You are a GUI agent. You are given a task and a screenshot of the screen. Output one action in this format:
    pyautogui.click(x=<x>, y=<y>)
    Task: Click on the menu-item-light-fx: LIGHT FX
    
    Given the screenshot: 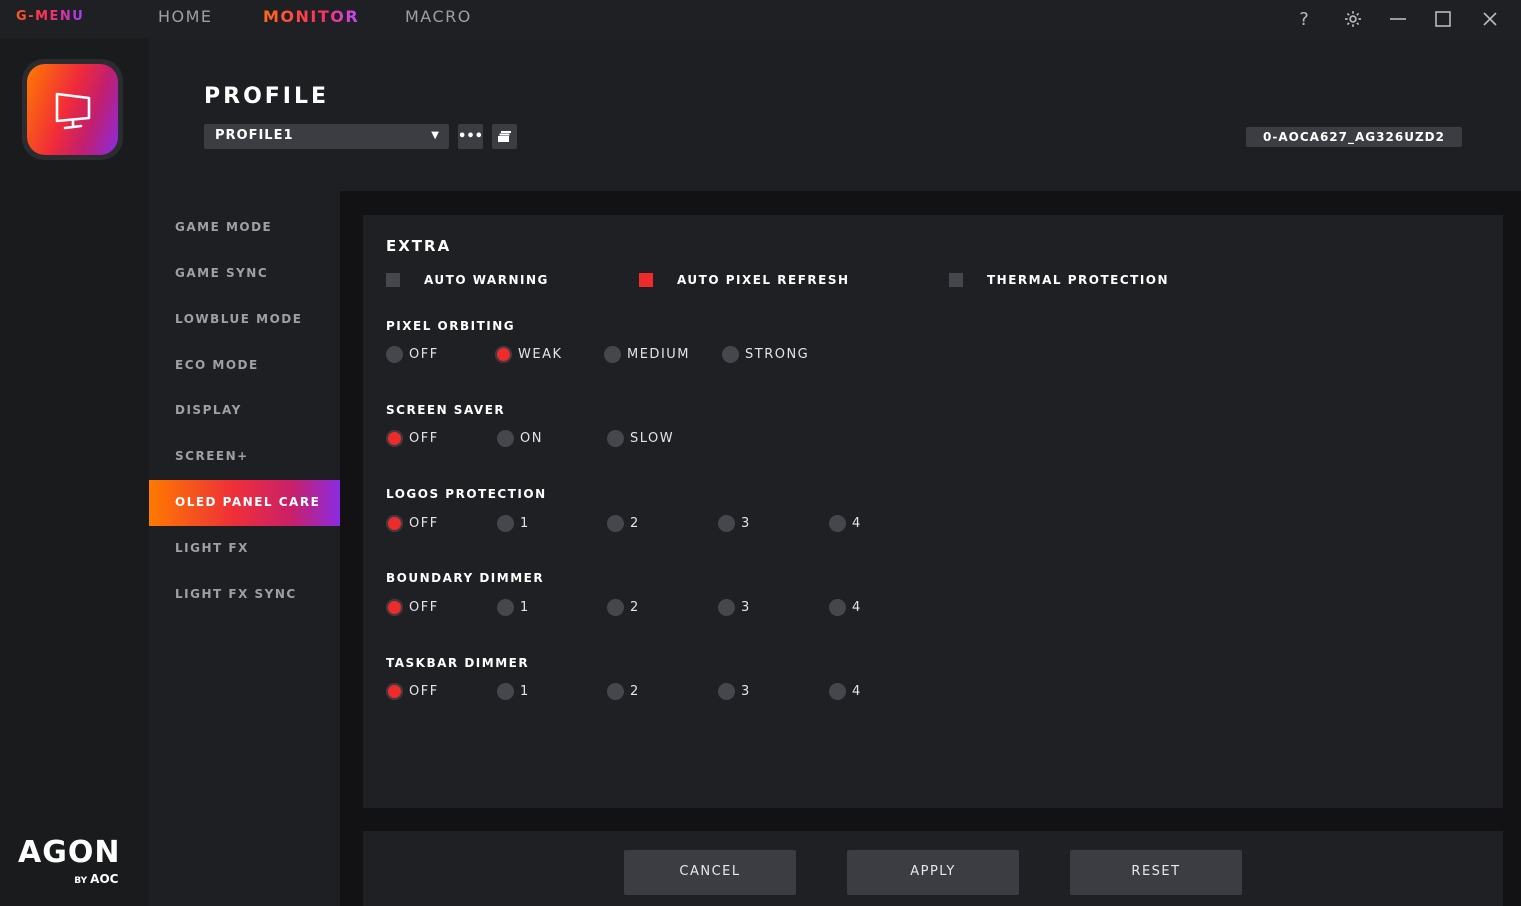 What is the action you would take?
    pyautogui.click(x=244, y=549)
    